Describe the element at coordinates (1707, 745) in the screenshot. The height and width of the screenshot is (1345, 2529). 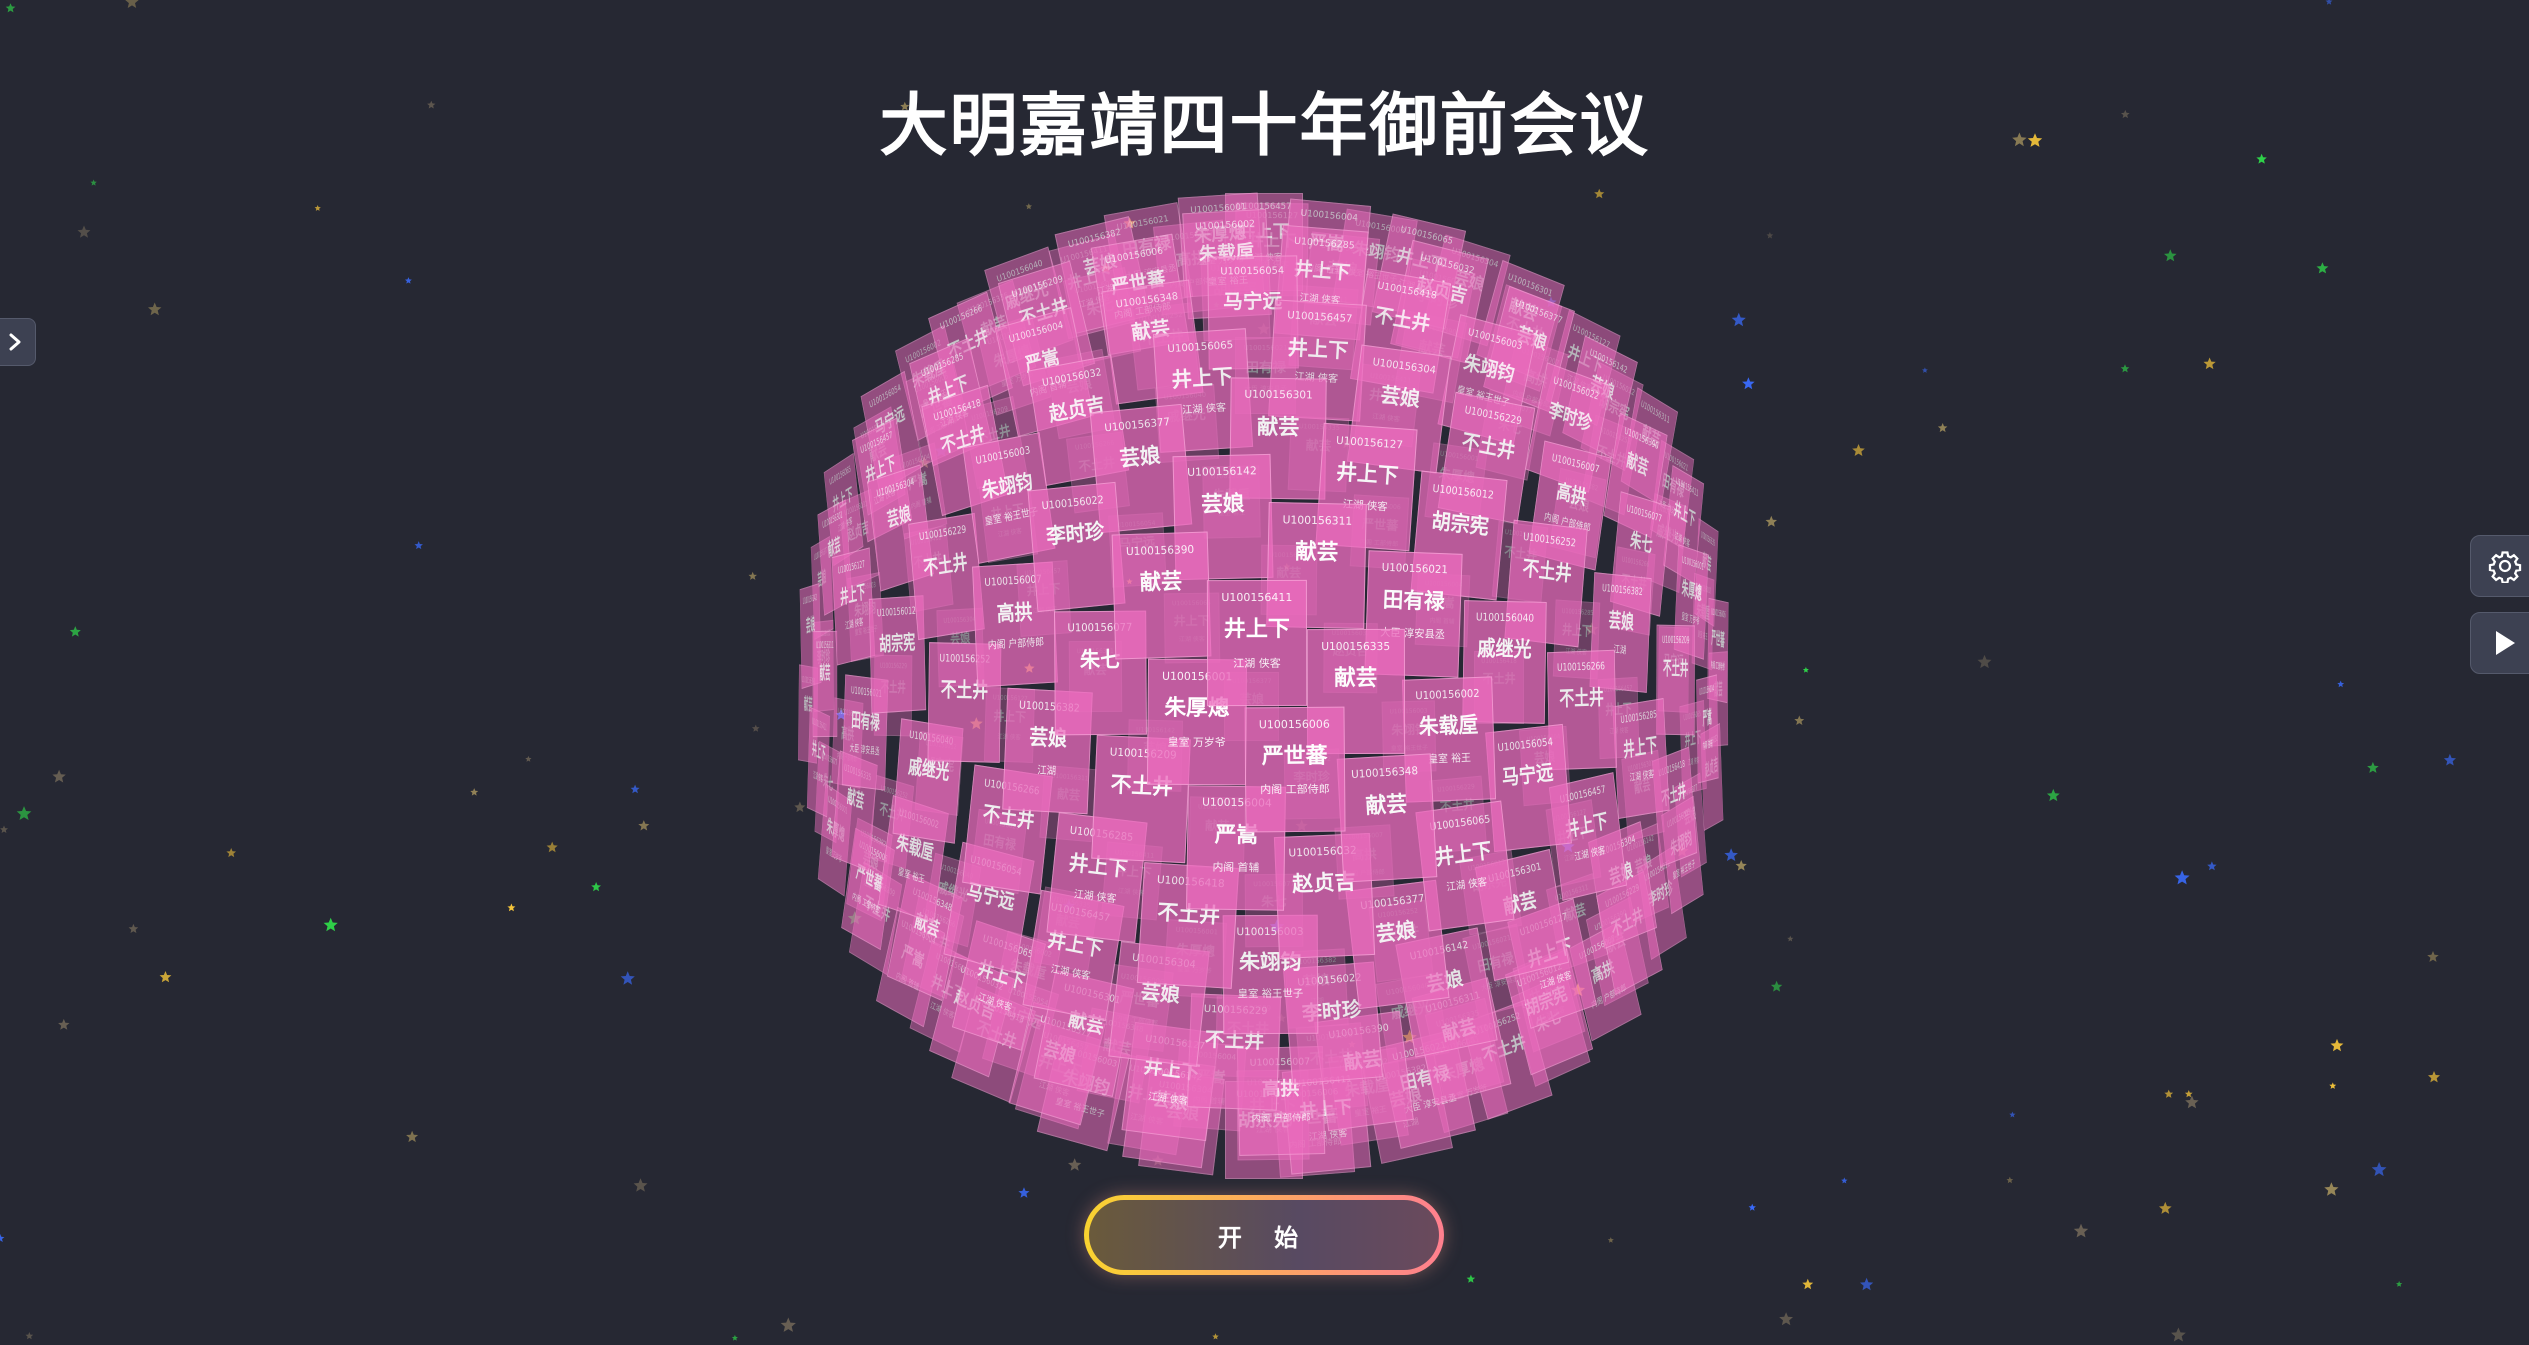
I see `card-info: 内阁 首辅` at that location.